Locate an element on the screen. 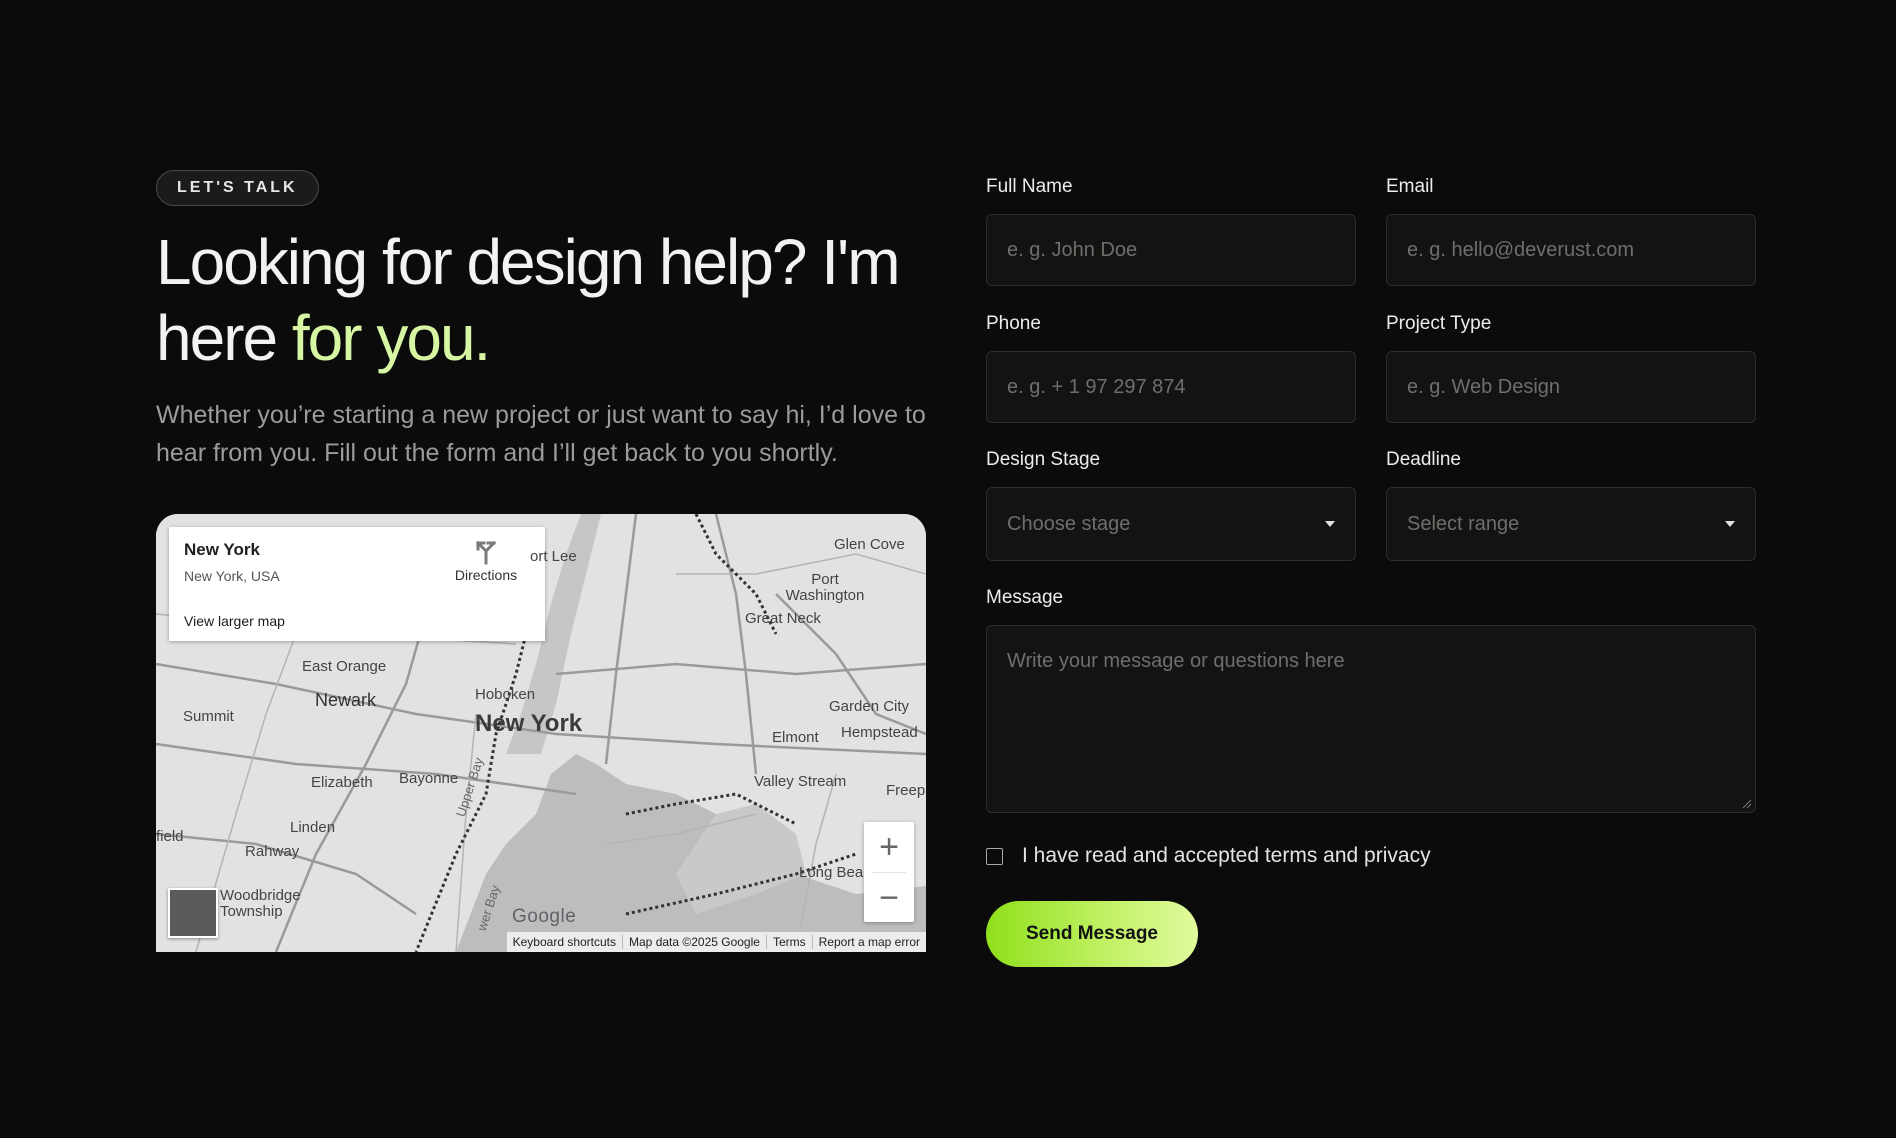 Image resolution: width=1896 pixels, height=1138 pixels. phone-field: Phone e. g. + 1 97 297 874 is located at coordinates (1171, 368).